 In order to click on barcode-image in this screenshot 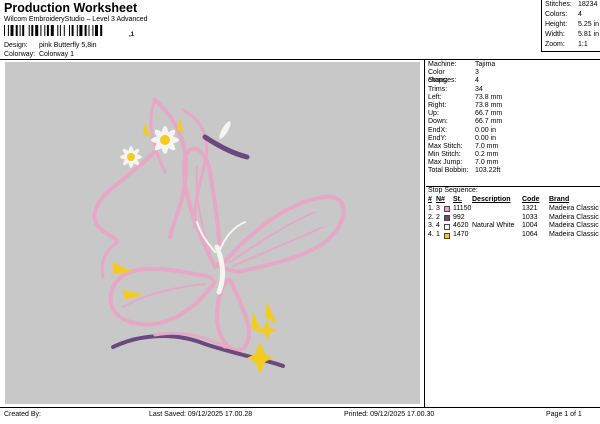, I will do `click(53, 30)`.